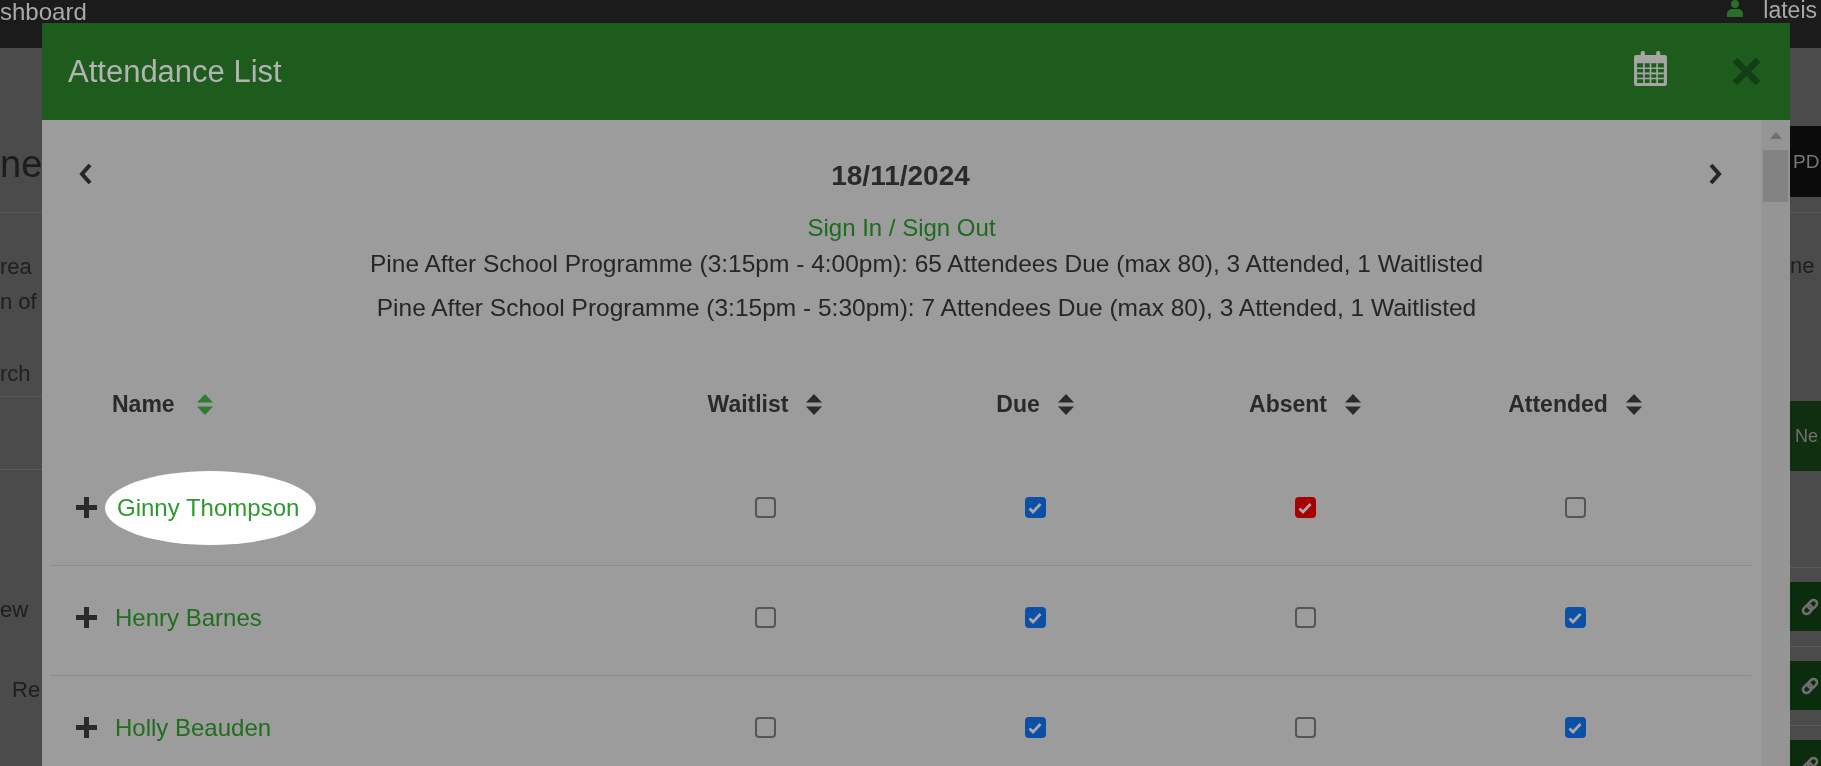 The image size is (1821, 766). Describe the element at coordinates (1805, 161) in the screenshot. I see `action-button: PD` at that location.